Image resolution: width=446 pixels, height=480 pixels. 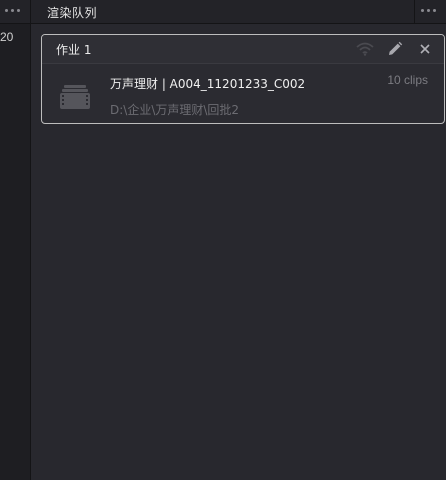 What do you see at coordinates (7, 37) in the screenshot?
I see `left-panel-value: 20` at bounding box center [7, 37].